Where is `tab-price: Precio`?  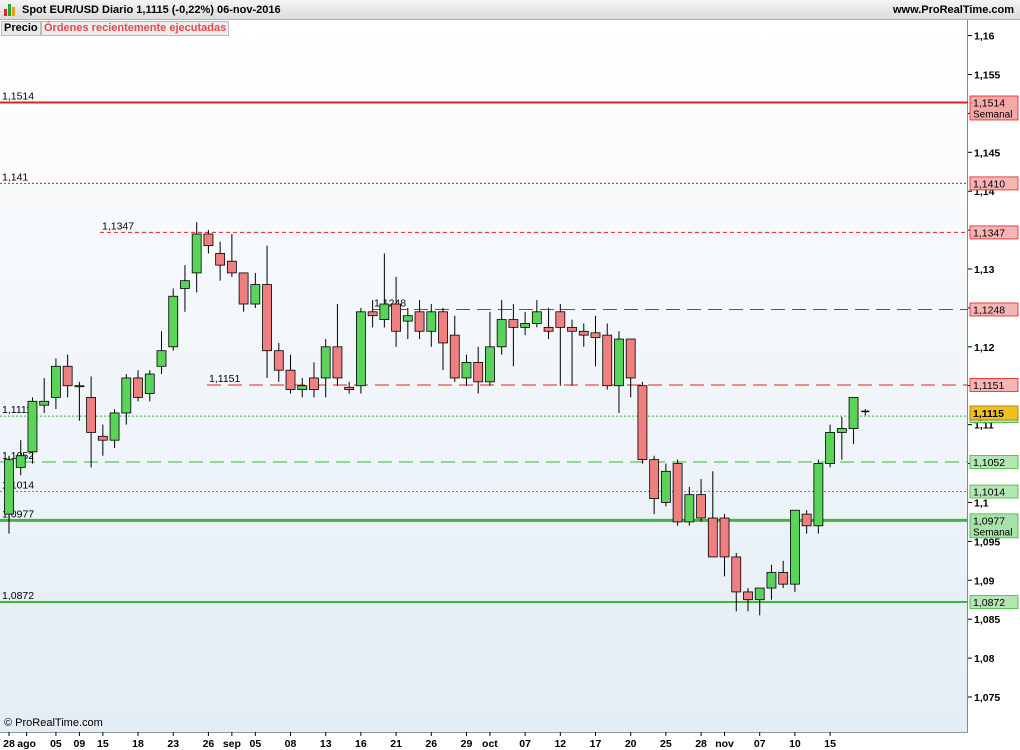 tab-price: Precio is located at coordinates (21, 28).